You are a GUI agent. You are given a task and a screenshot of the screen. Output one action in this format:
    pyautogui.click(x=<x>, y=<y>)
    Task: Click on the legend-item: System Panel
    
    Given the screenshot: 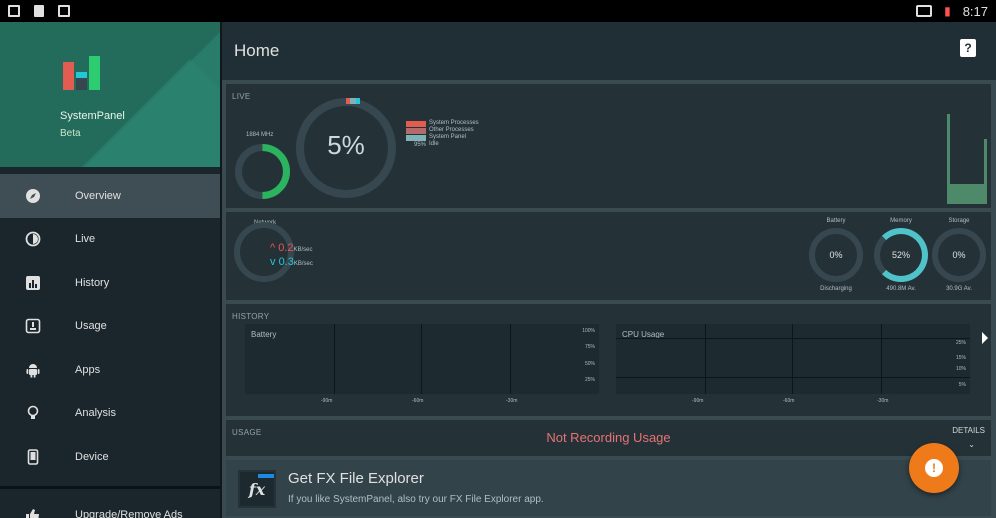 What is the action you would take?
    pyautogui.click(x=442, y=137)
    